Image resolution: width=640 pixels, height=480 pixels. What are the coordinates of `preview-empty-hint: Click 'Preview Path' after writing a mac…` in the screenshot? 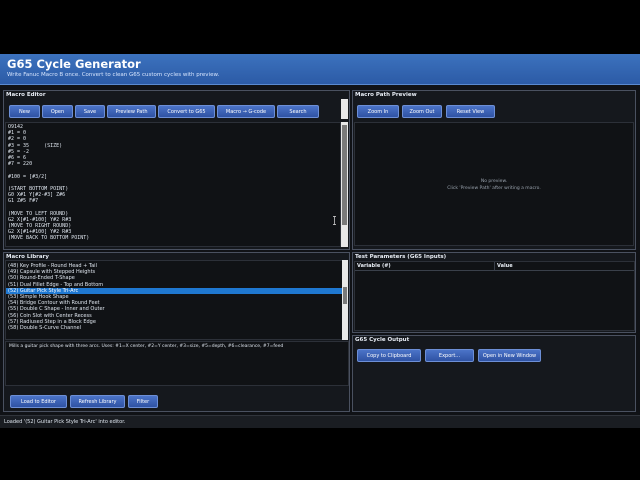 It's located at (494, 188).